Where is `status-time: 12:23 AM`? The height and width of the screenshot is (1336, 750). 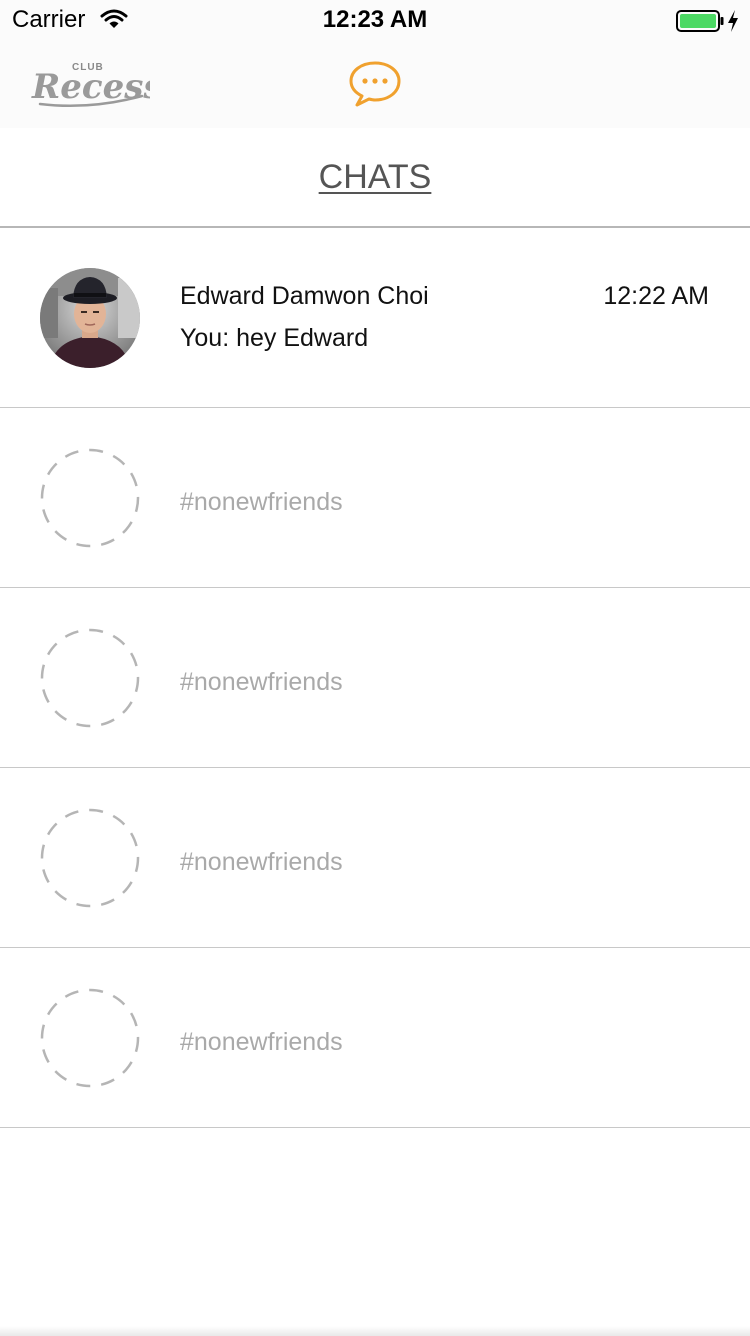 status-time: 12:23 AM is located at coordinates (375, 19).